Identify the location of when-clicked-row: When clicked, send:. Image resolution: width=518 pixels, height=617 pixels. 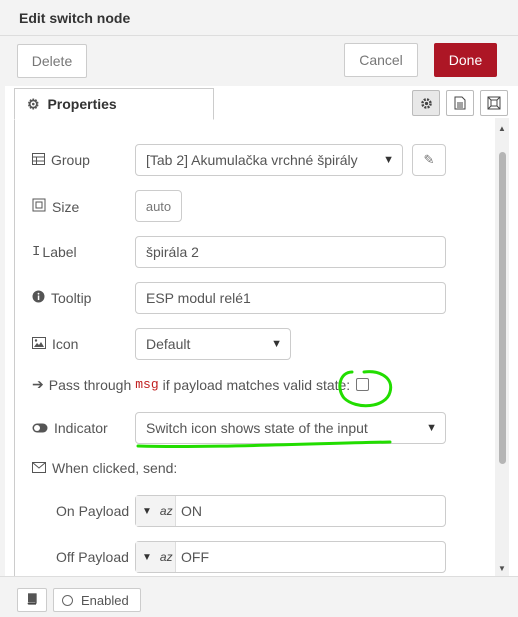
(104, 468).